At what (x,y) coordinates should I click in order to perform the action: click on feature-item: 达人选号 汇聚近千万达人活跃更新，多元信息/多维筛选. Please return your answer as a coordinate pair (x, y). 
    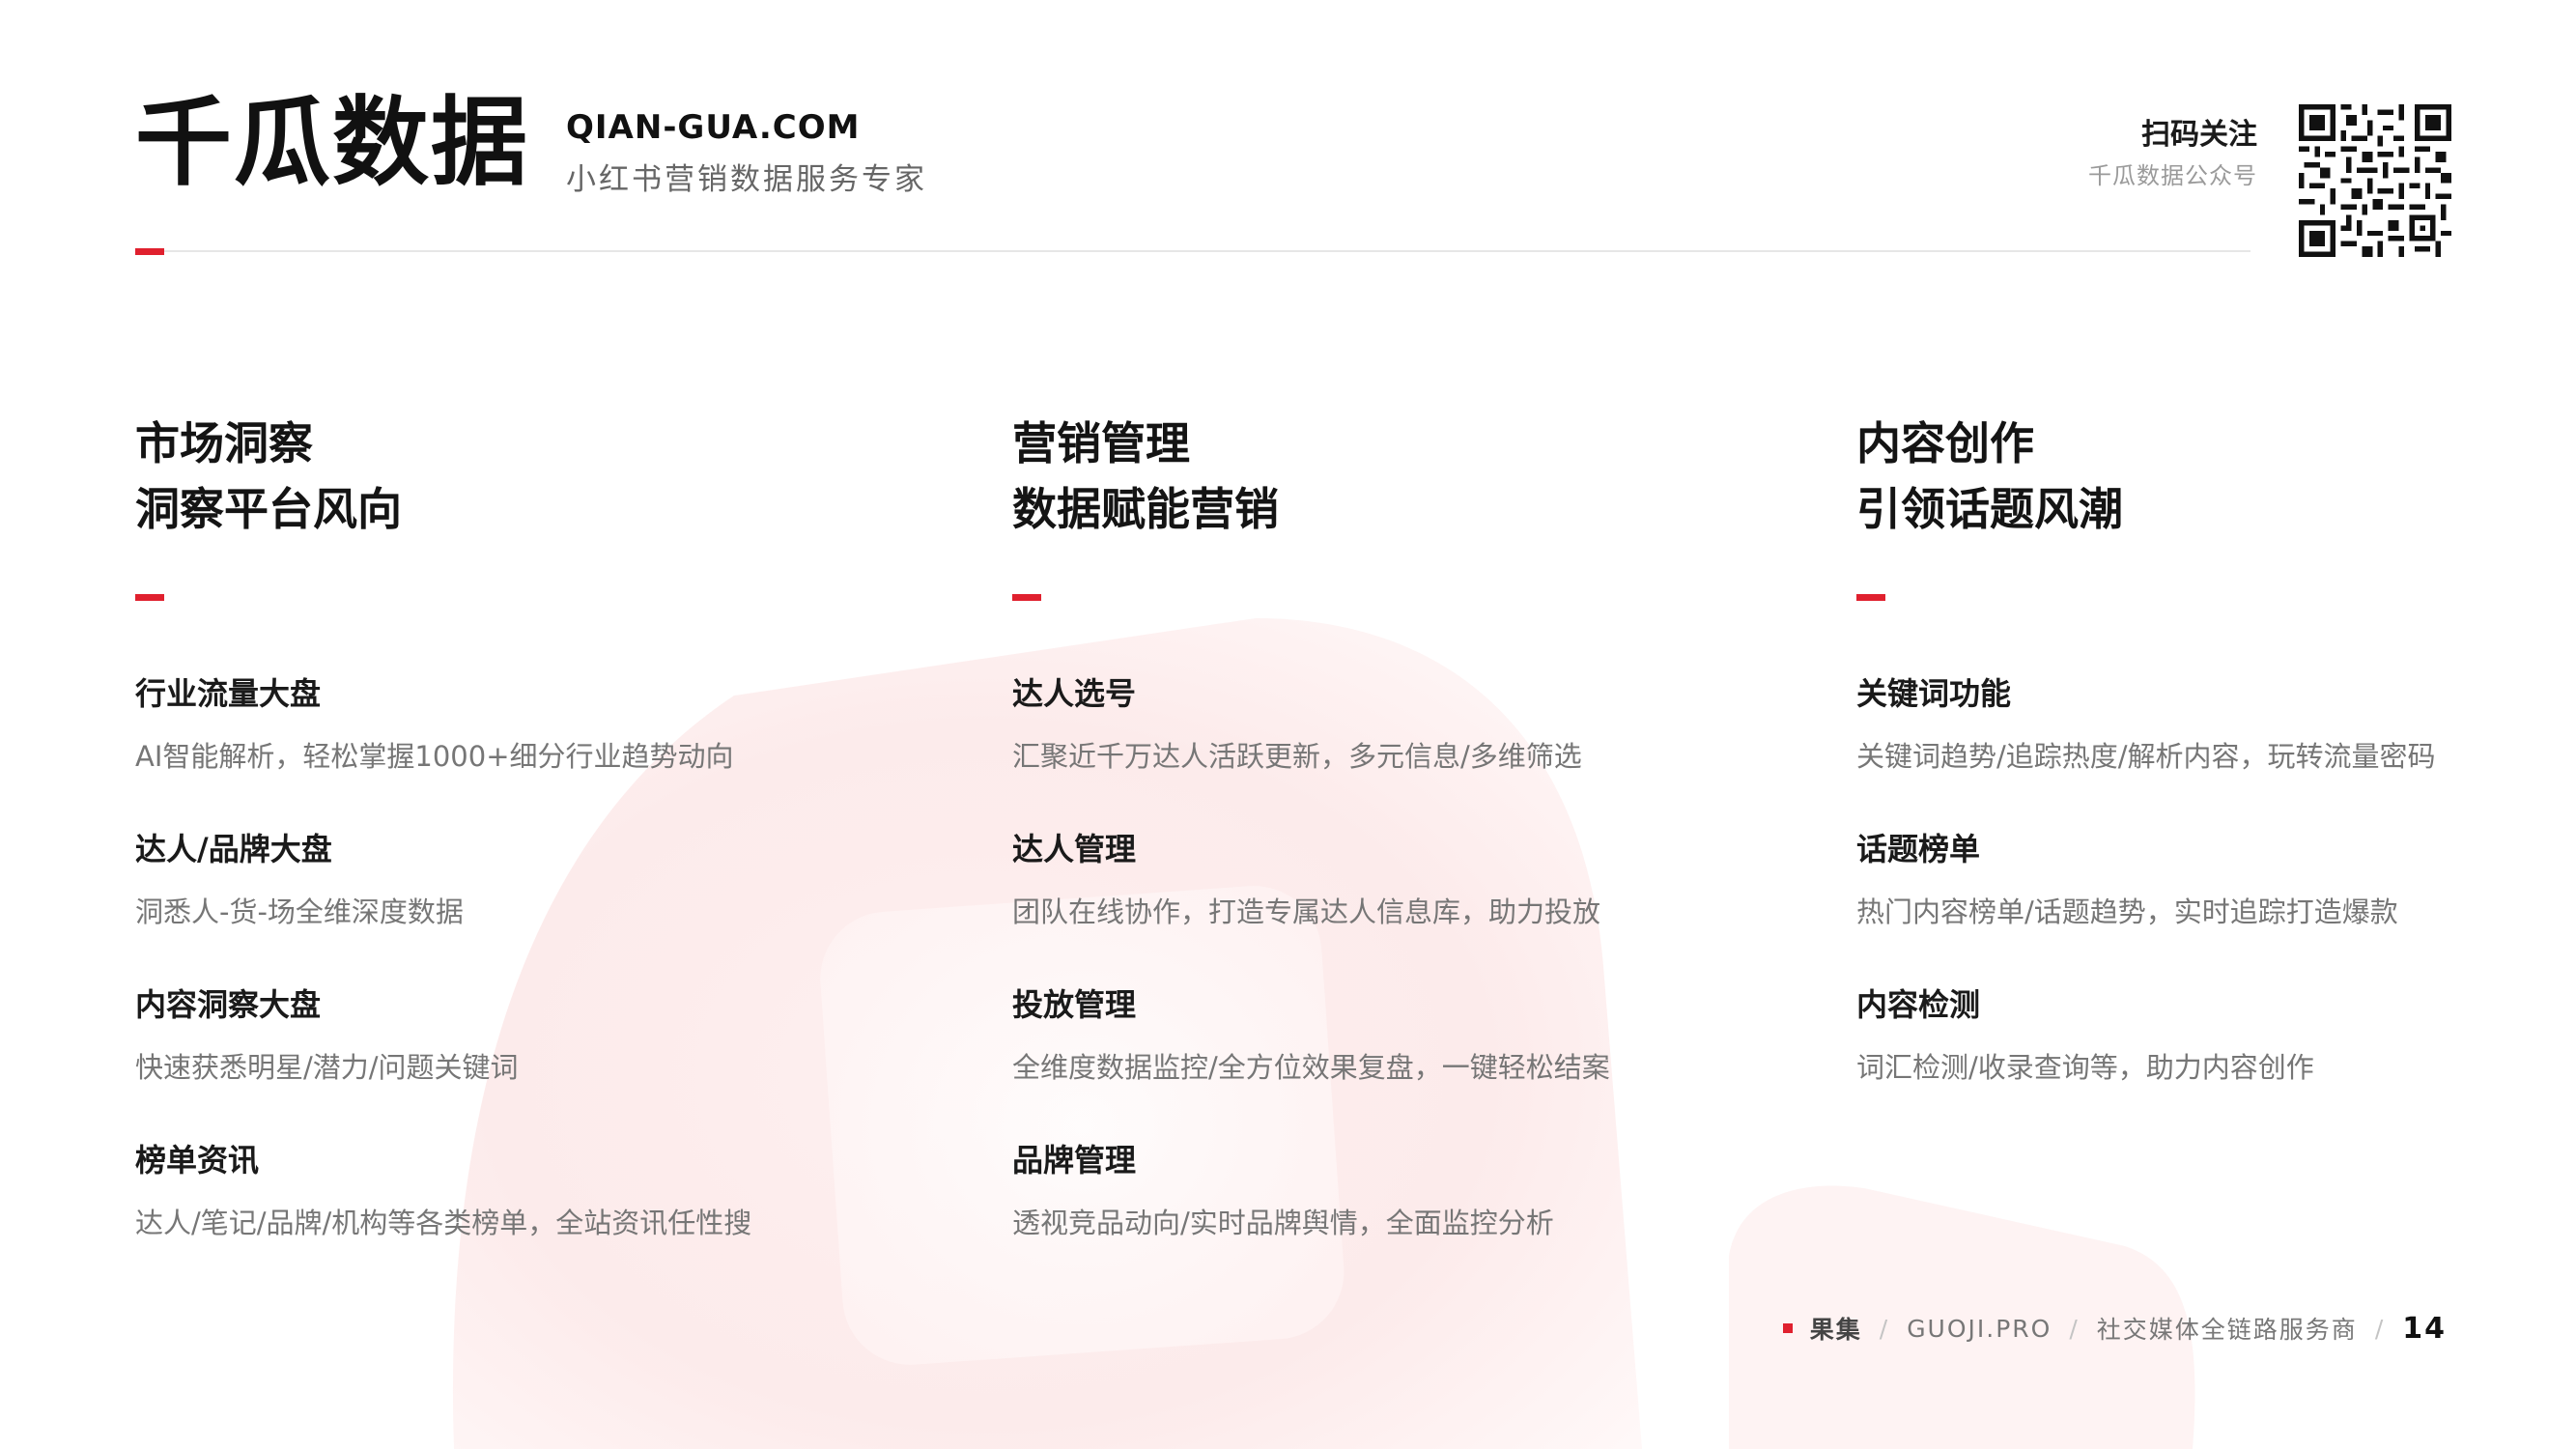
    Looking at the image, I should click on (1408, 752).